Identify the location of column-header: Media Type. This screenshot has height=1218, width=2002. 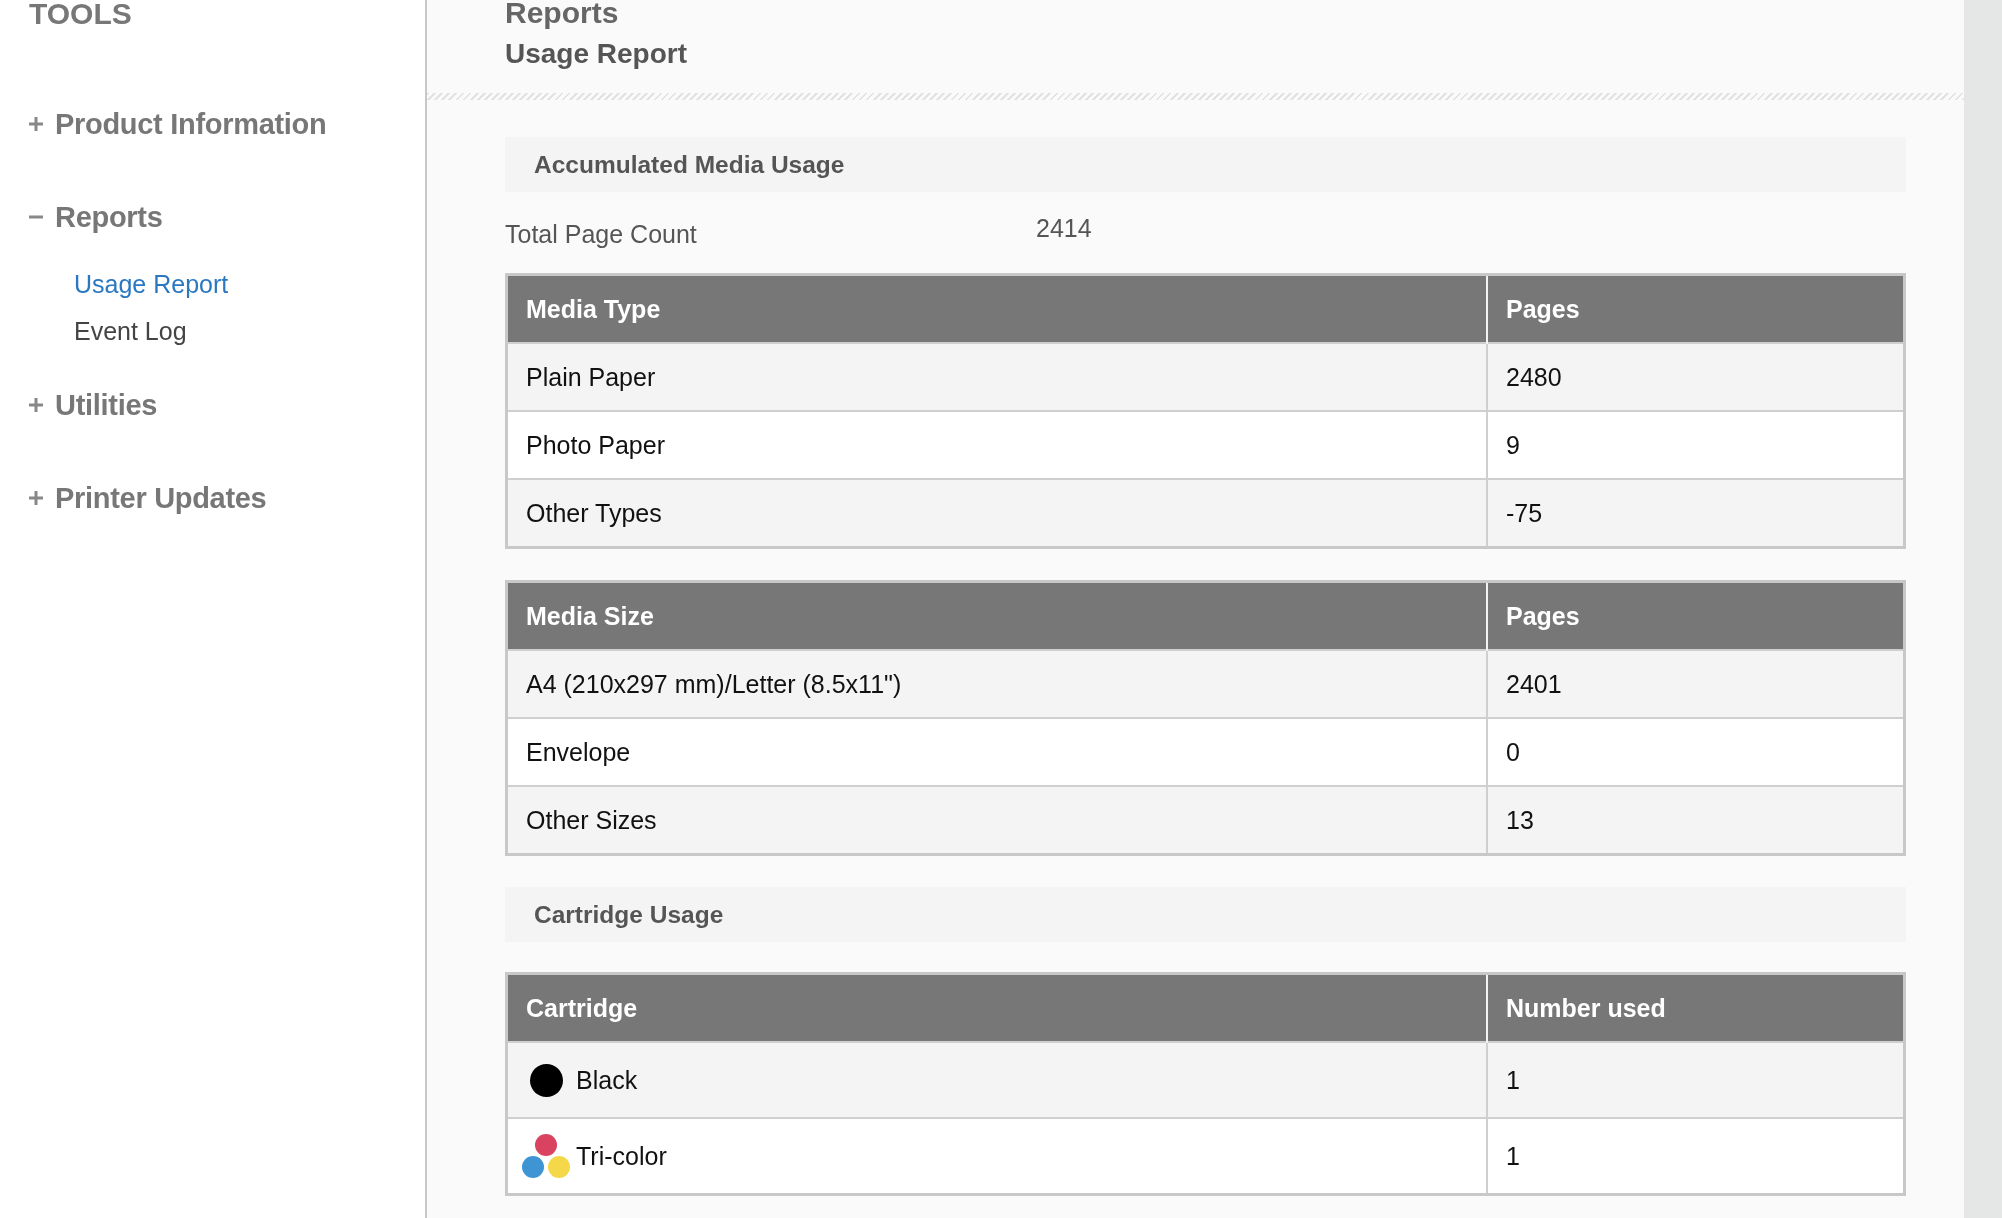
(996, 308).